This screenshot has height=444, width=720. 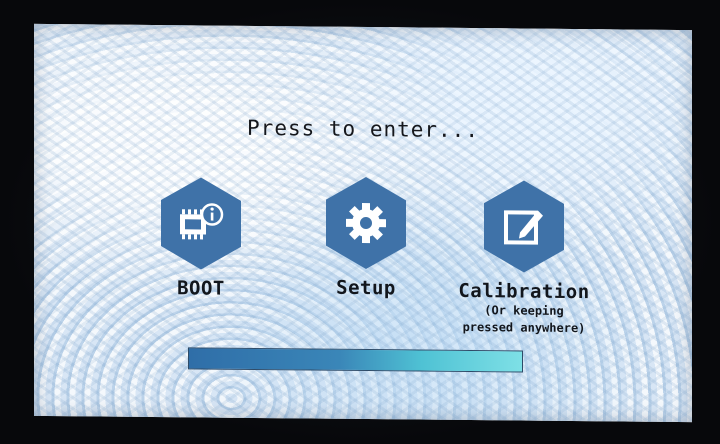 What do you see at coordinates (524, 291) in the screenshot?
I see `calibration-label: Calibration` at bounding box center [524, 291].